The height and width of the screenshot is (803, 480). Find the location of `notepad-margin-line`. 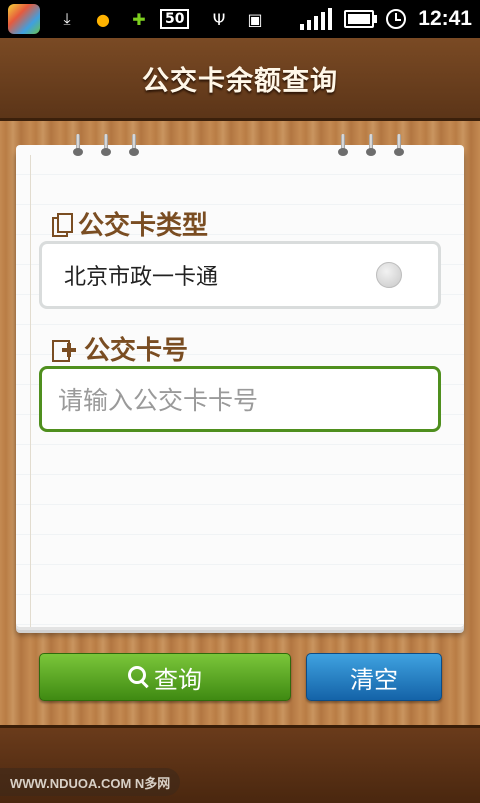

notepad-margin-line is located at coordinates (30, 391).